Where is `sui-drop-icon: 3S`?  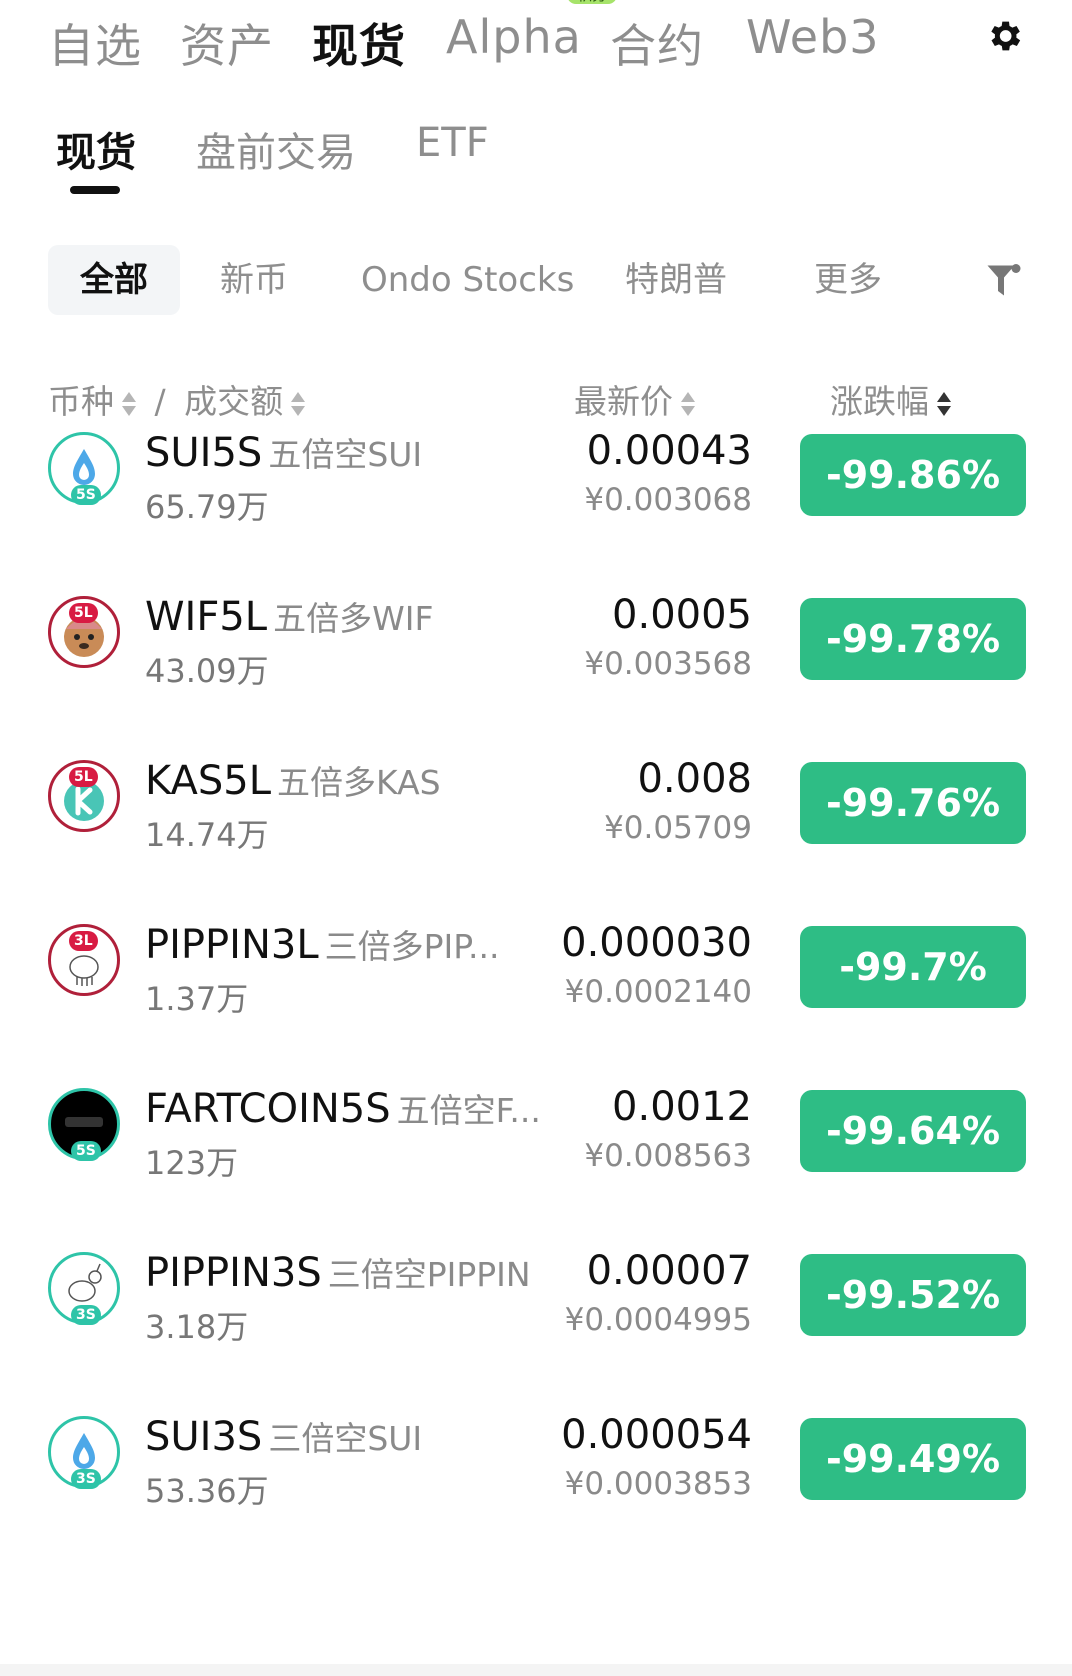
sui-drop-icon: 3S is located at coordinates (84, 1452).